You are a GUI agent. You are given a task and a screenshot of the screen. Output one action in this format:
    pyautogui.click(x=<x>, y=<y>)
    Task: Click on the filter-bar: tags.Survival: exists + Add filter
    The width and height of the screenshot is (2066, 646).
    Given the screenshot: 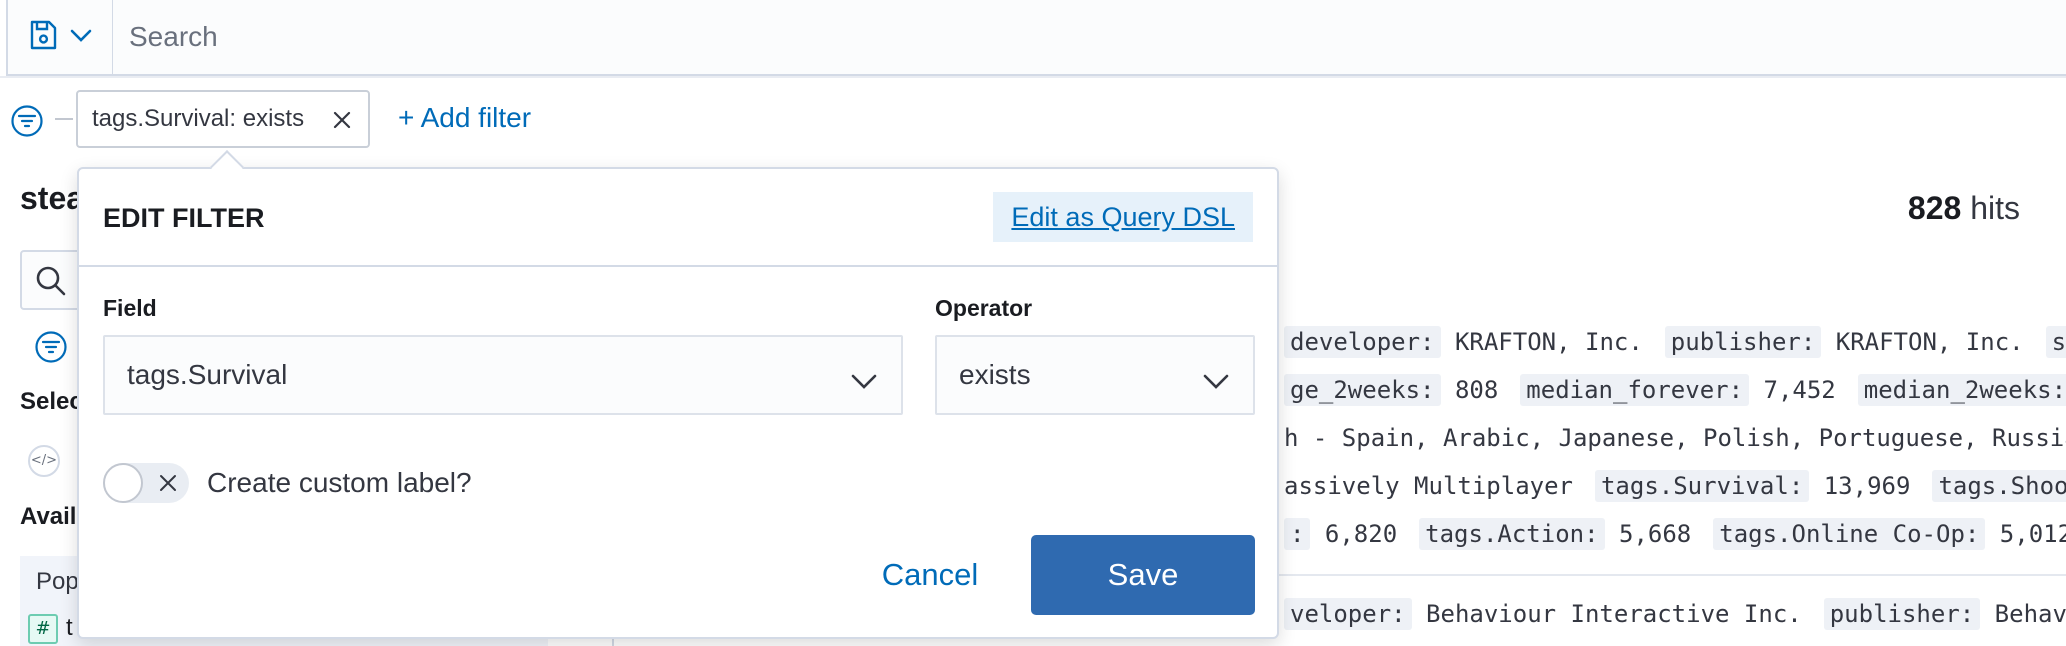 What is the action you would take?
    pyautogui.click(x=1033, y=121)
    